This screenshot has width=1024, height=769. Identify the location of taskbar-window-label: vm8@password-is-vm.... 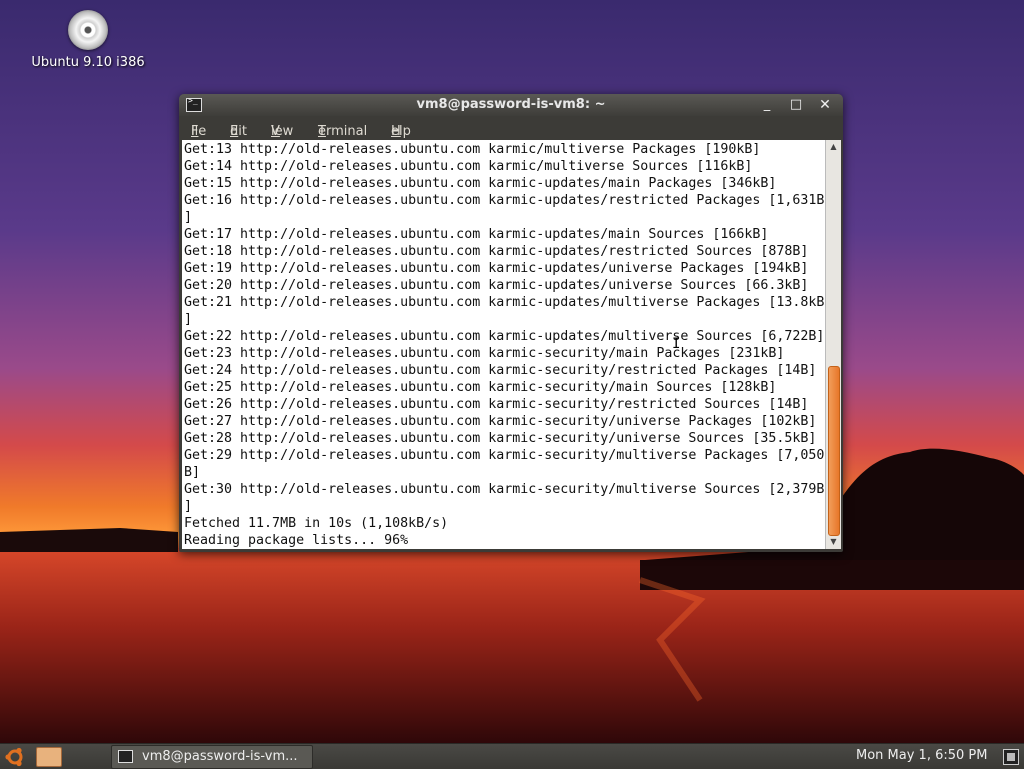
(220, 756).